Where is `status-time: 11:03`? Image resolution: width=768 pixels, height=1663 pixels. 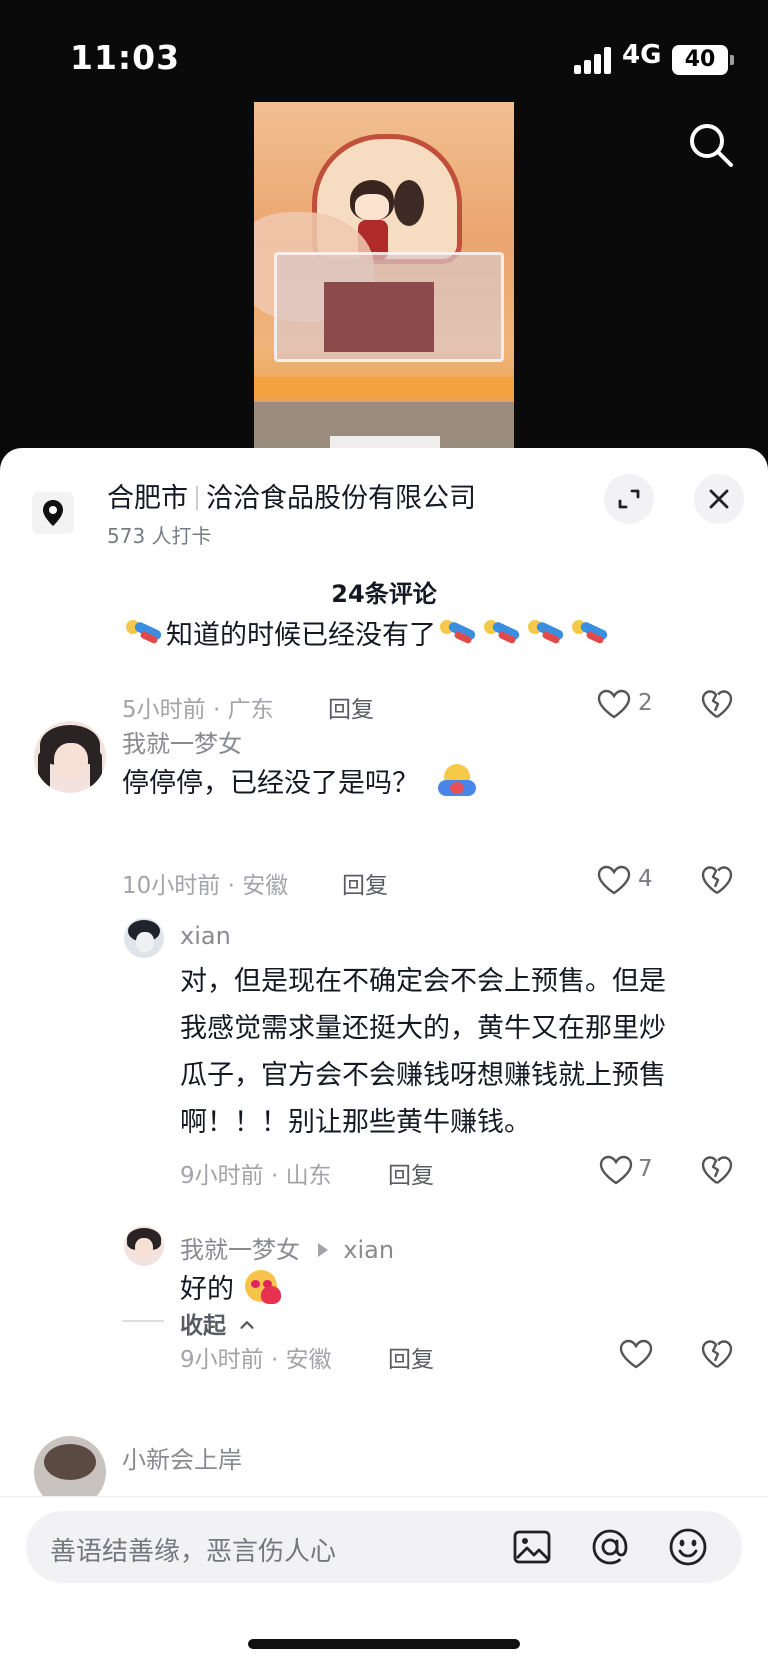 status-time: 11:03 is located at coordinates (125, 57).